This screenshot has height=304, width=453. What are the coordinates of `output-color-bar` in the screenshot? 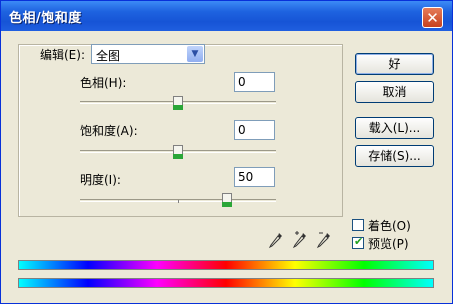 It's located at (226, 283).